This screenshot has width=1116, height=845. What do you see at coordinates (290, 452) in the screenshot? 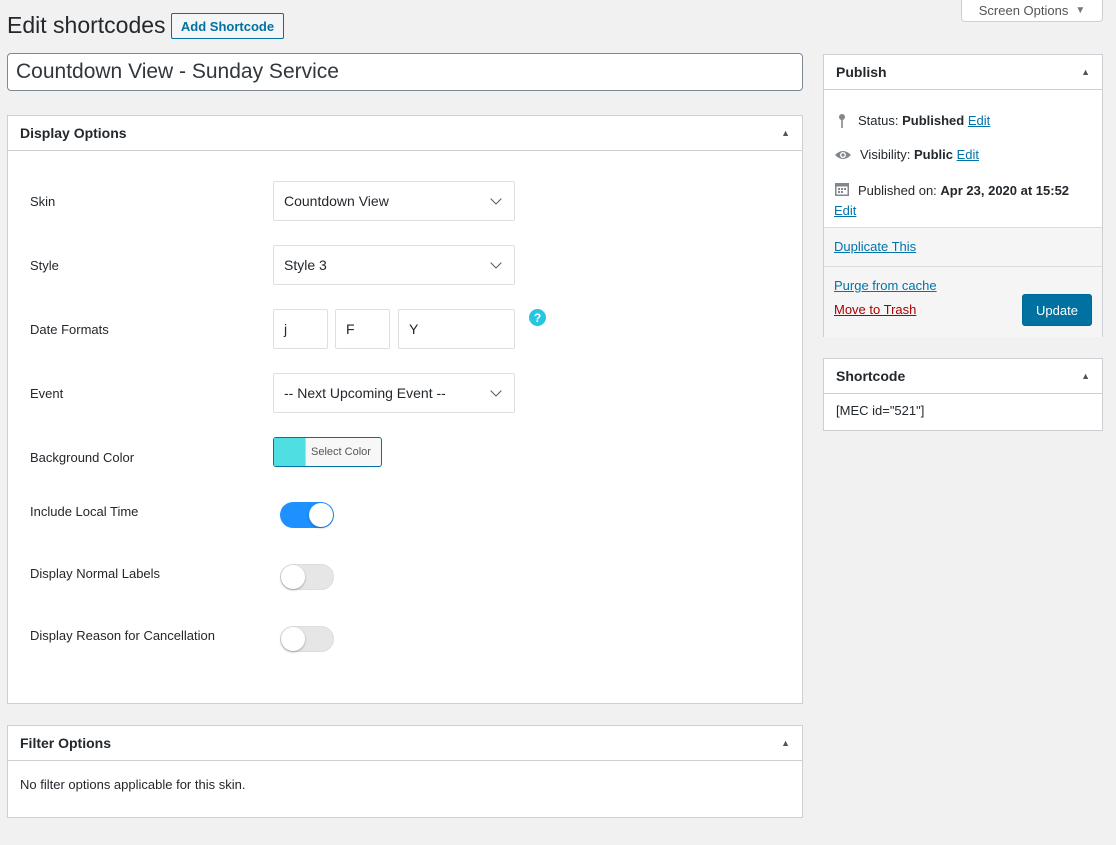
I see `color-swatch` at bounding box center [290, 452].